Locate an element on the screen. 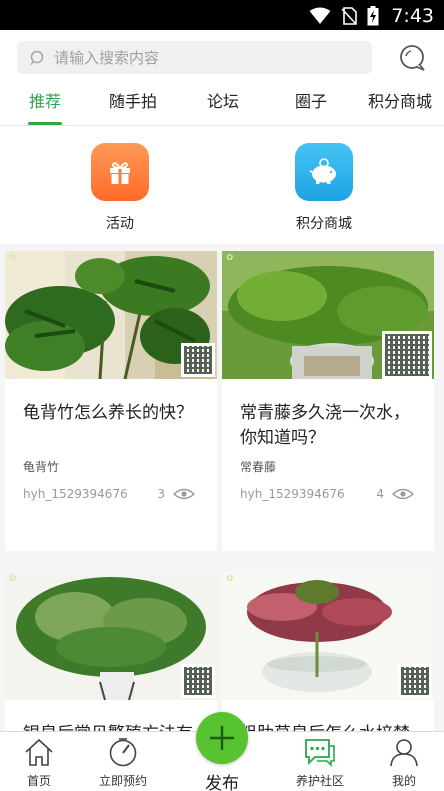 The height and width of the screenshot is (791, 444). tab-forum: 论坛 is located at coordinates (223, 104).